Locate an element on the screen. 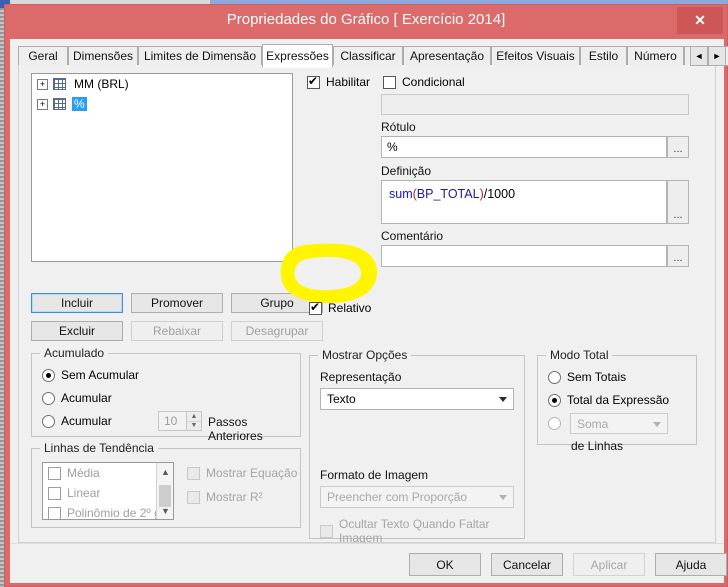 This screenshot has width=728, height=587. stepper-value: 10 is located at coordinates (171, 421).